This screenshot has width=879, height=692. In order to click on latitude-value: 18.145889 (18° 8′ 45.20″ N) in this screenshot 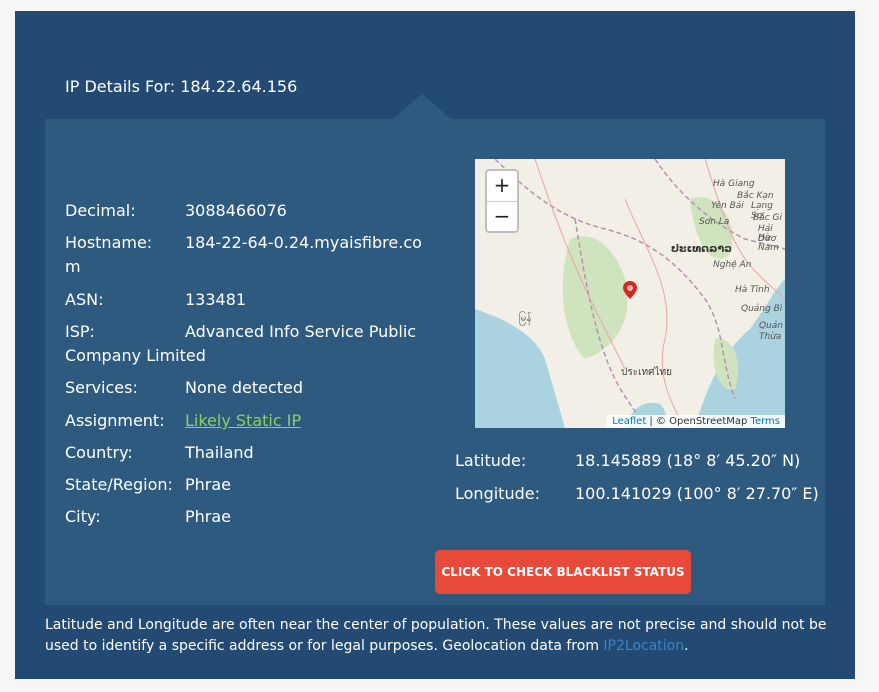, I will do `click(688, 460)`.